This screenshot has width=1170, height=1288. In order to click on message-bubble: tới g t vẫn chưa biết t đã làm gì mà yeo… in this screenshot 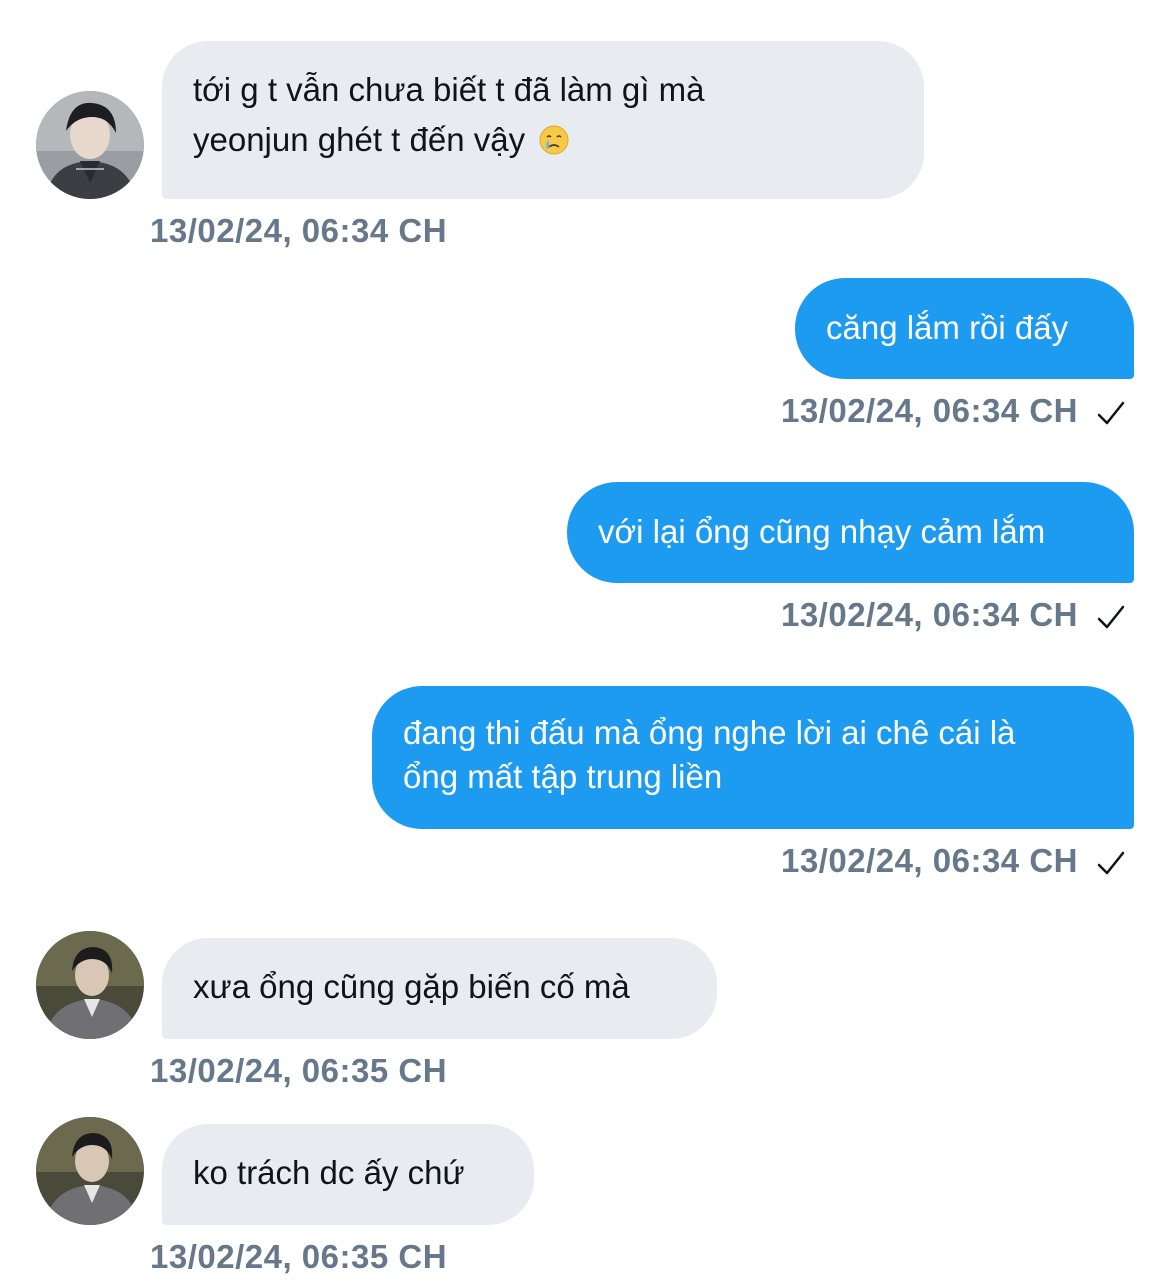, I will do `click(543, 120)`.